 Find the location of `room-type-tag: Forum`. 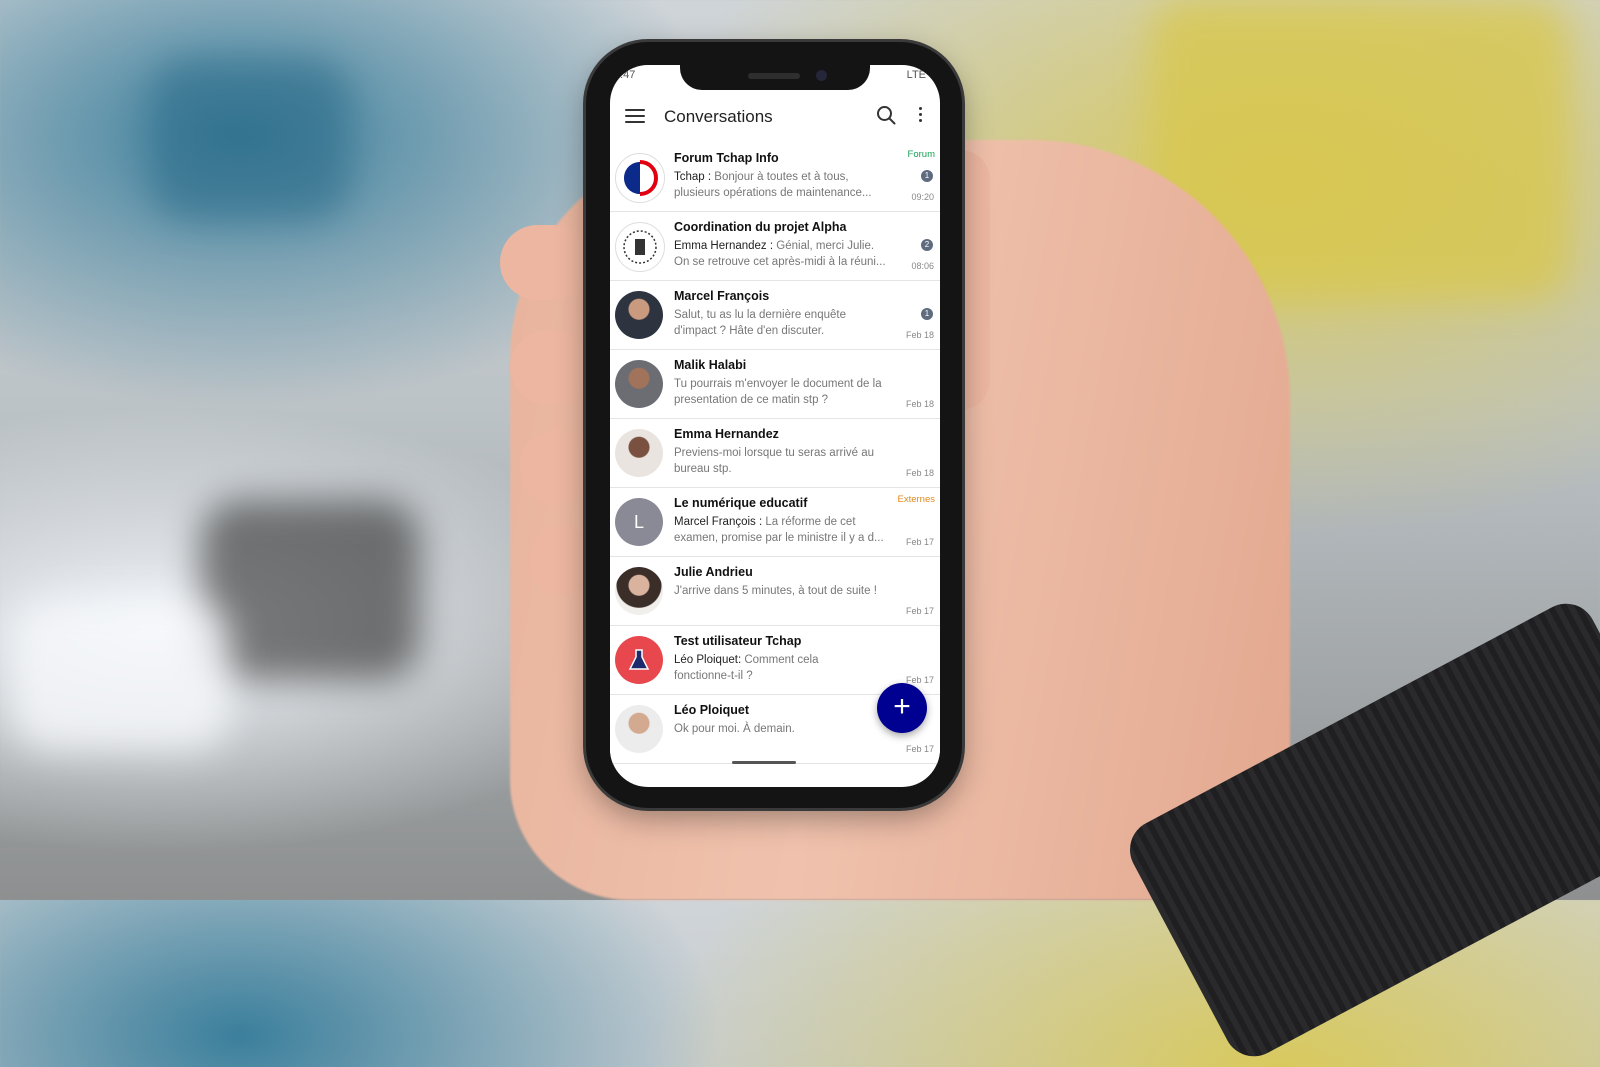

room-type-tag: Forum is located at coordinates (921, 154).